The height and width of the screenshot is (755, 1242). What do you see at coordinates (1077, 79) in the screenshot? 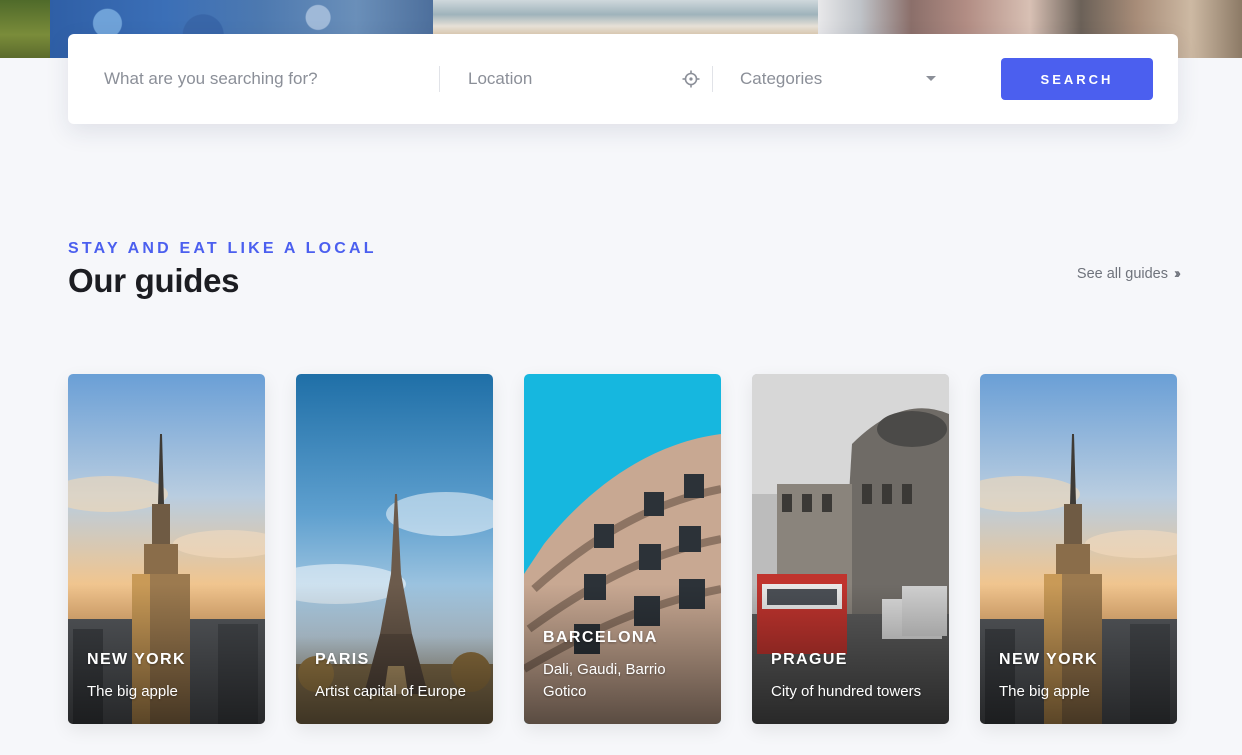
I see `search-button: SEARCH` at bounding box center [1077, 79].